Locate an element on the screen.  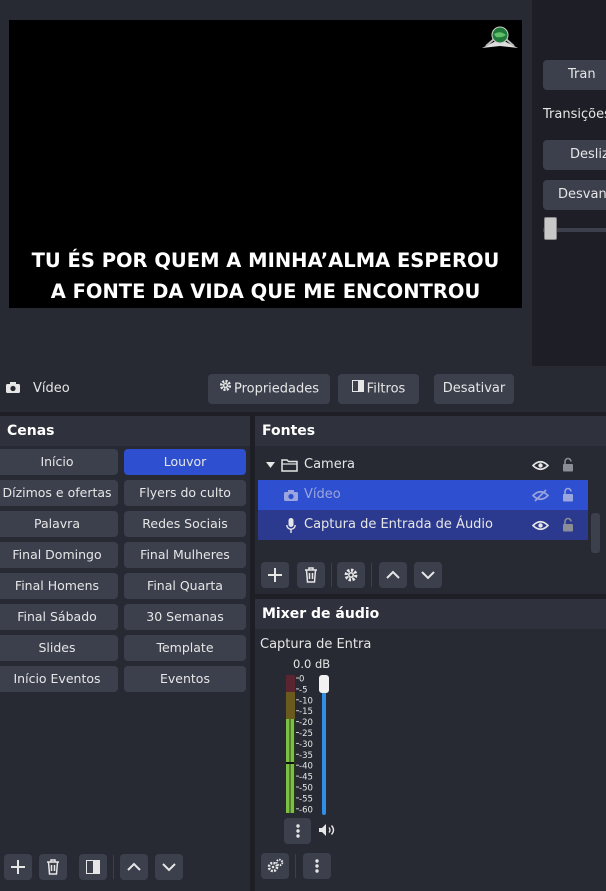
meter-tick-label: -10 is located at coordinates (306, 701).